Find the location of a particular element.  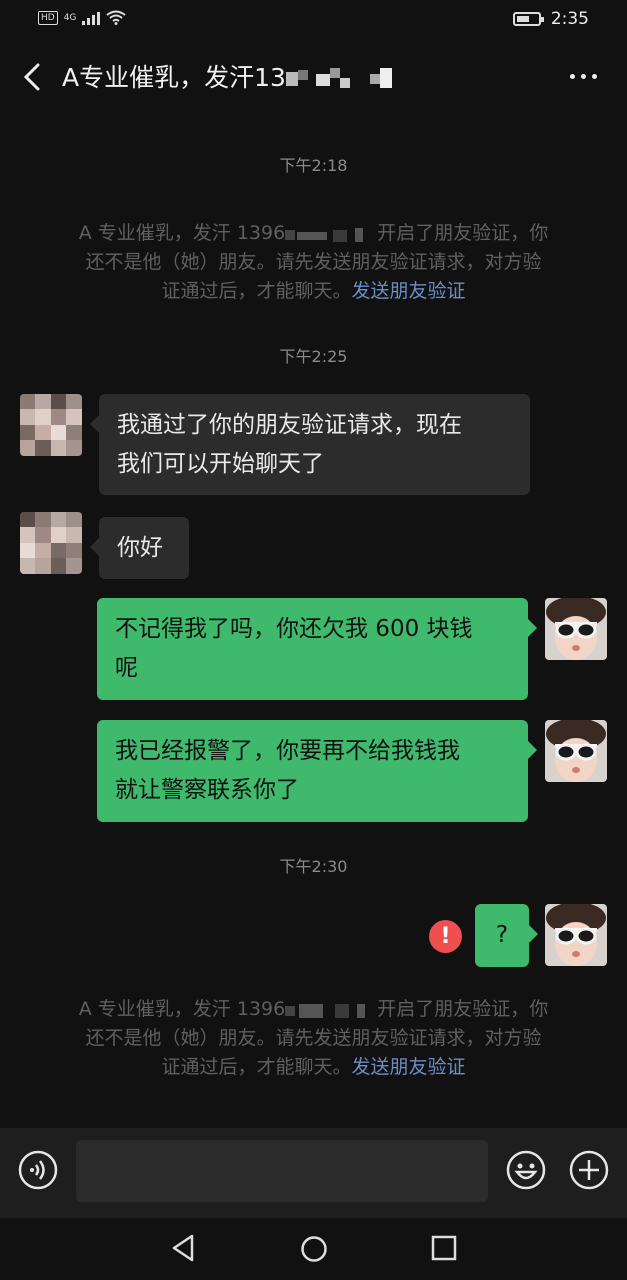

network-type: 4G is located at coordinates (70, 17).